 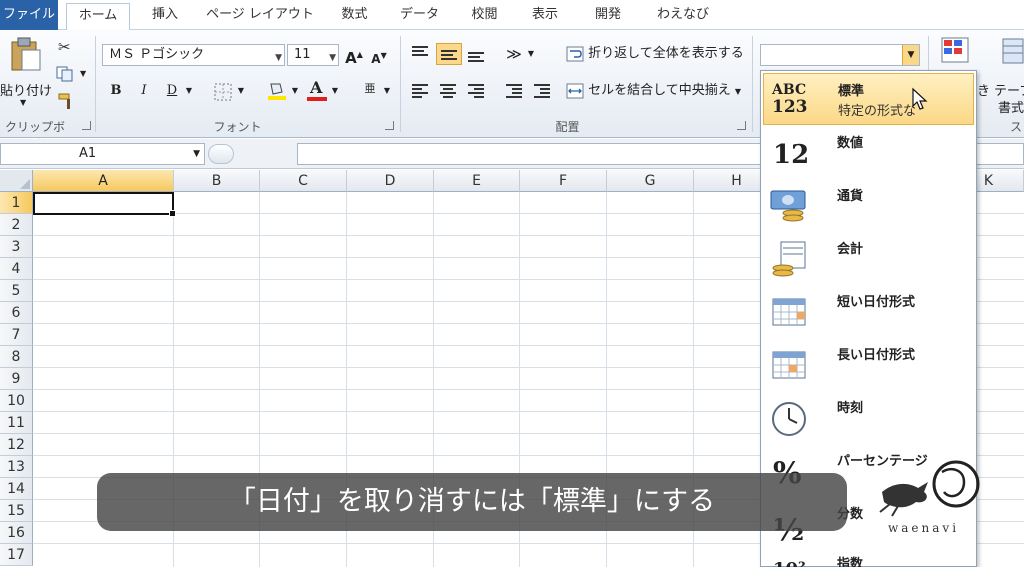 I want to click on accounting-icon, so click(x=789, y=259).